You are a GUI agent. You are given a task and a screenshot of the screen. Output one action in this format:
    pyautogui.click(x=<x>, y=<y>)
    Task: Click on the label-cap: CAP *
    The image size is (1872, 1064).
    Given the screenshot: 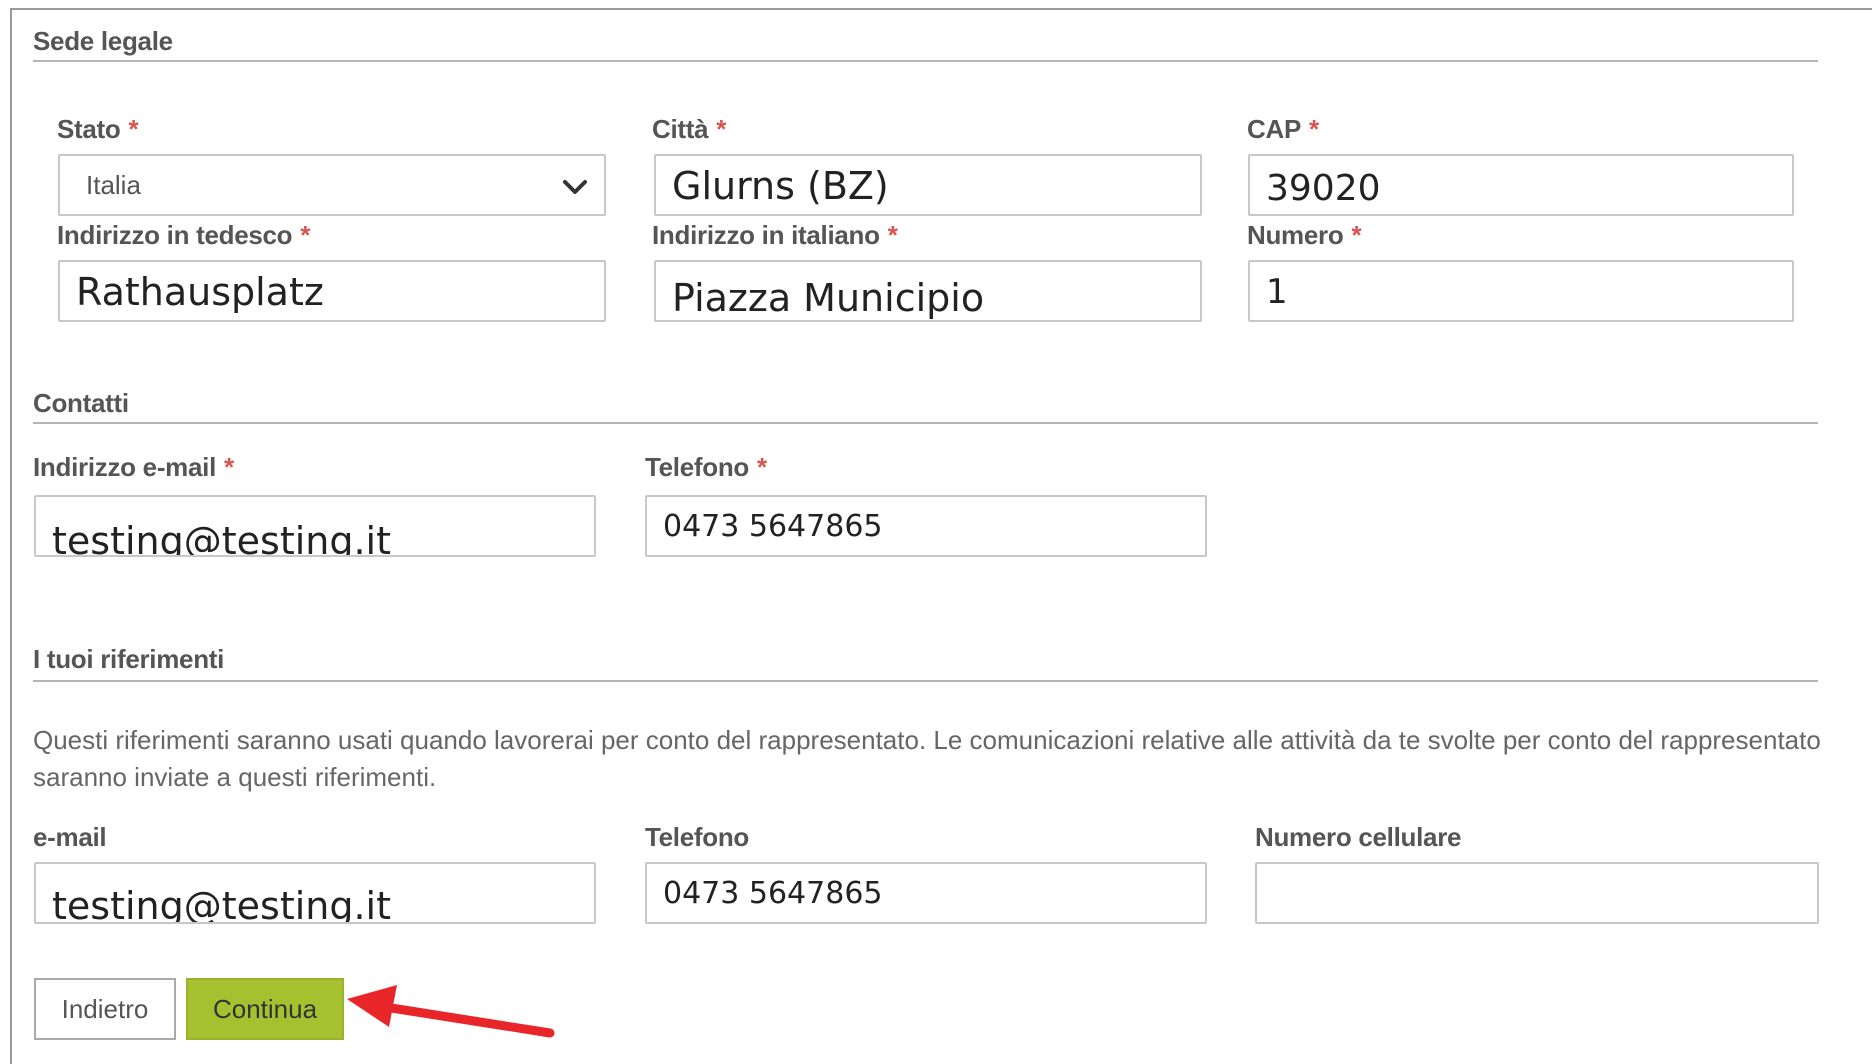 What is the action you would take?
    pyautogui.click(x=1283, y=129)
    